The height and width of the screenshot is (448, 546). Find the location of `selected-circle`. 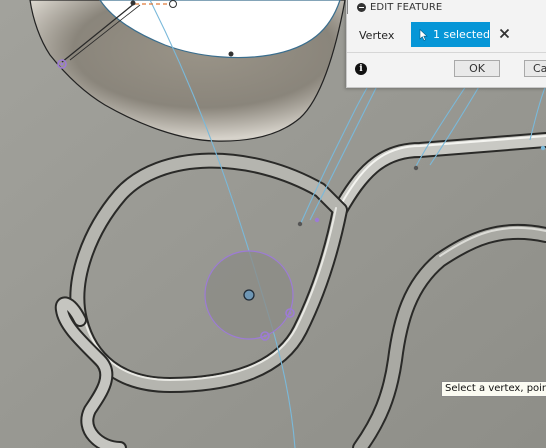

selected-circle is located at coordinates (249, 295).